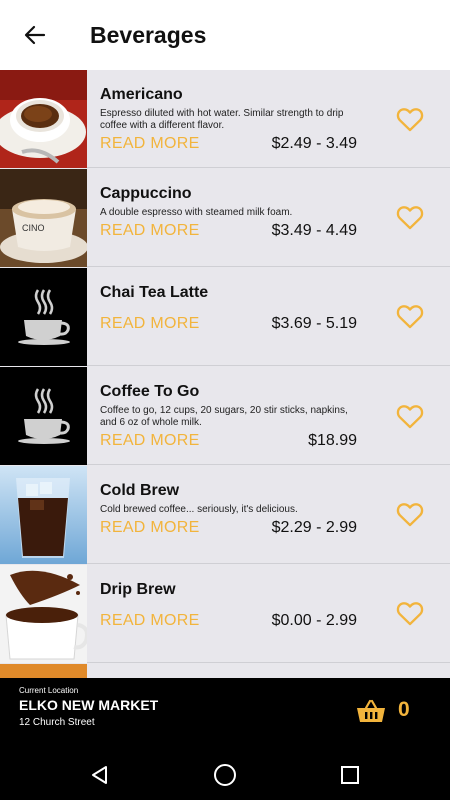 This screenshot has height=800, width=450. I want to click on item-name: Cold Brew, so click(140, 490).